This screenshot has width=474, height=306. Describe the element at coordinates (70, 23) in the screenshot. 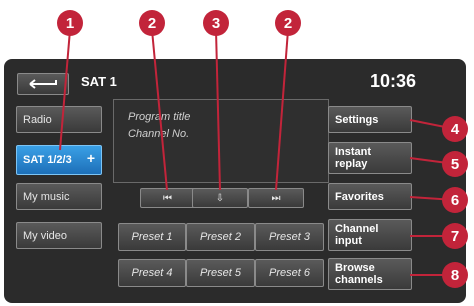

I see `callout-1: 1` at that location.